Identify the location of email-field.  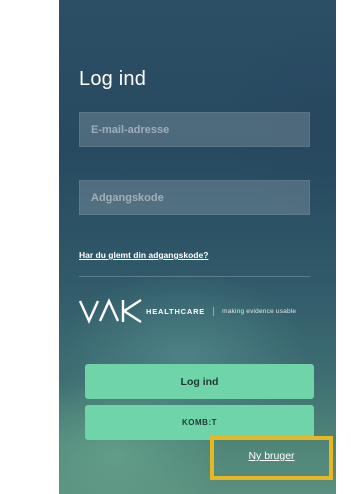
(194, 129).